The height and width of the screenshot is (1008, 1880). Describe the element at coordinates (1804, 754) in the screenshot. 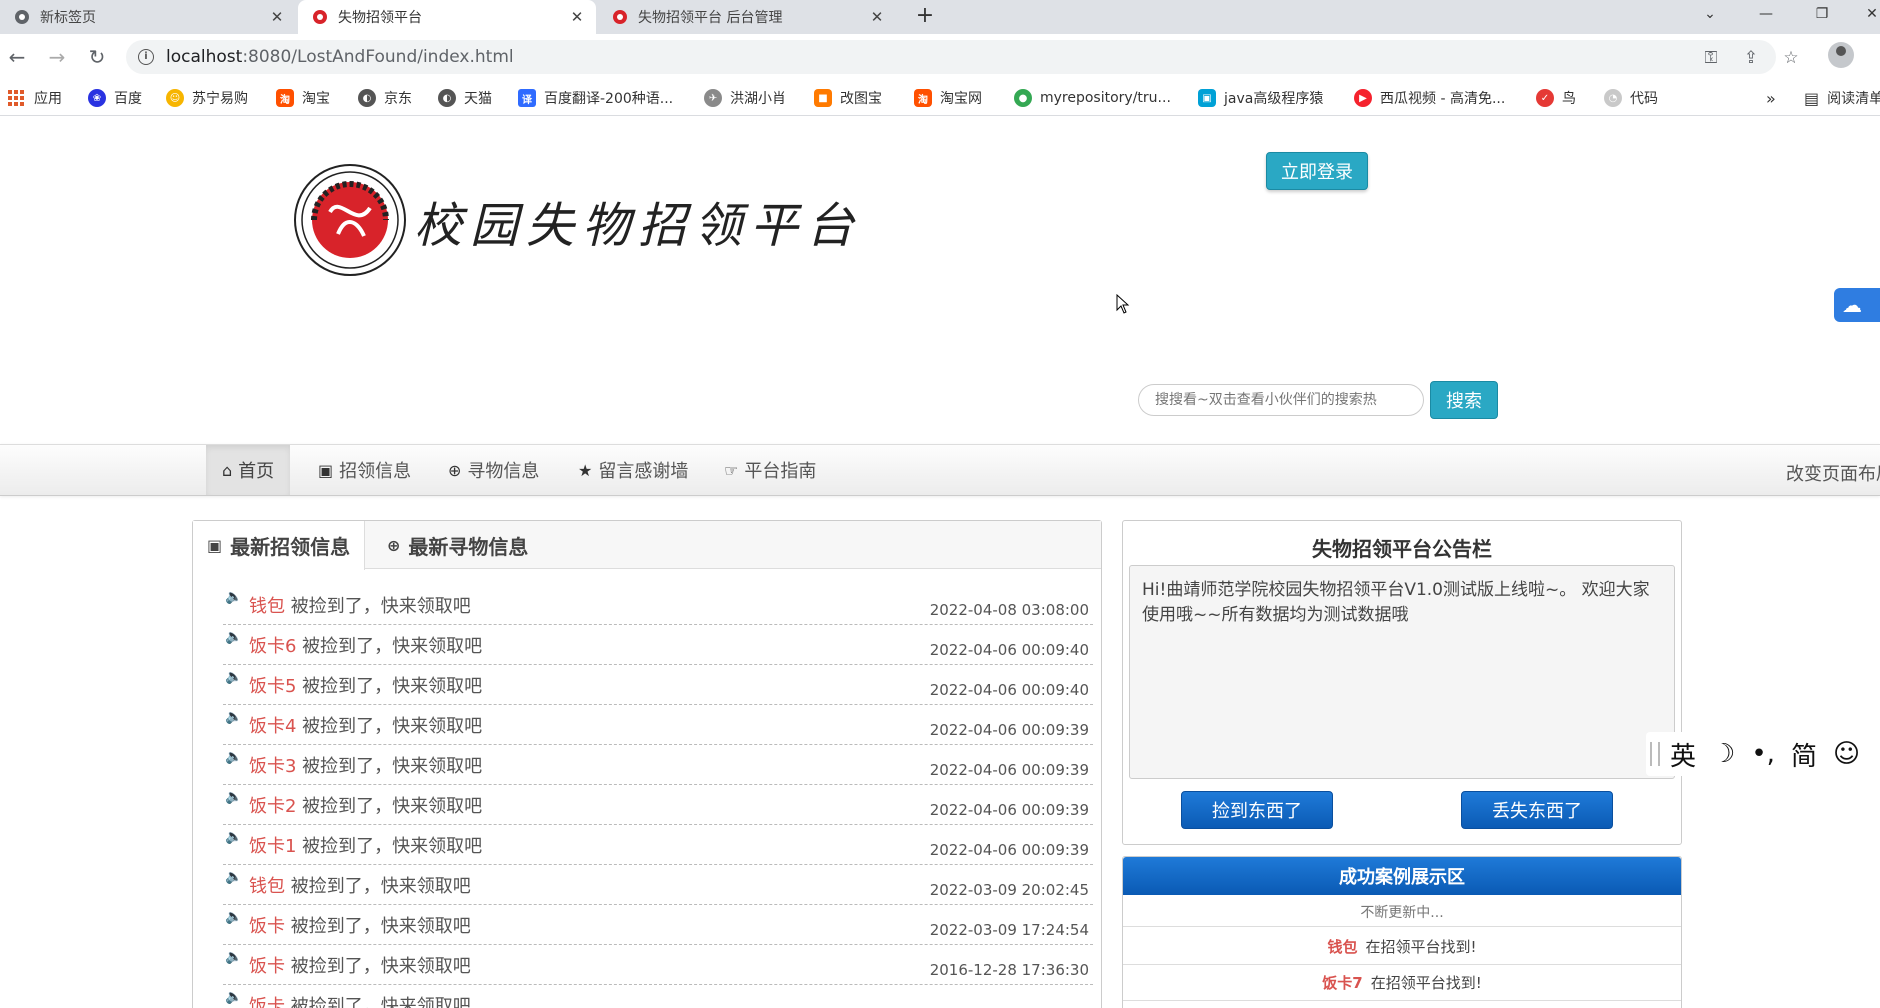

I see `ime-simplified-toggle: 简` at that location.